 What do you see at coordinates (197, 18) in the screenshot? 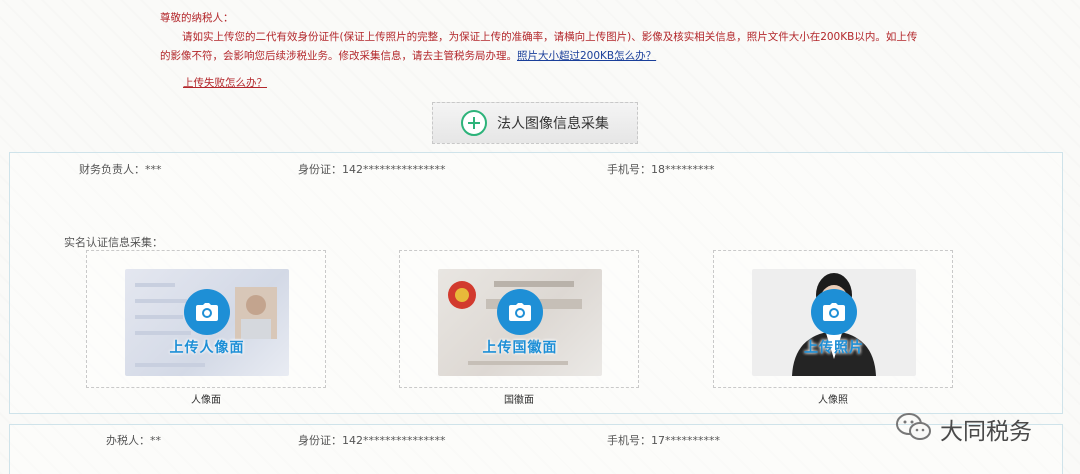
I see `notice-greeting: 尊敬的纳税人：` at bounding box center [197, 18].